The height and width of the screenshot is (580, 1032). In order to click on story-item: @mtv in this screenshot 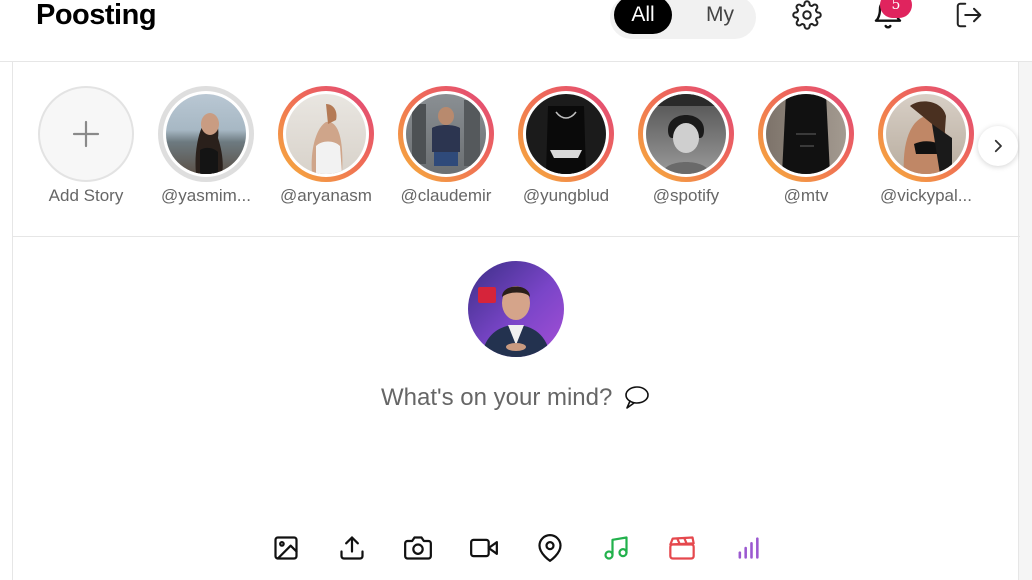, I will do `click(806, 146)`.